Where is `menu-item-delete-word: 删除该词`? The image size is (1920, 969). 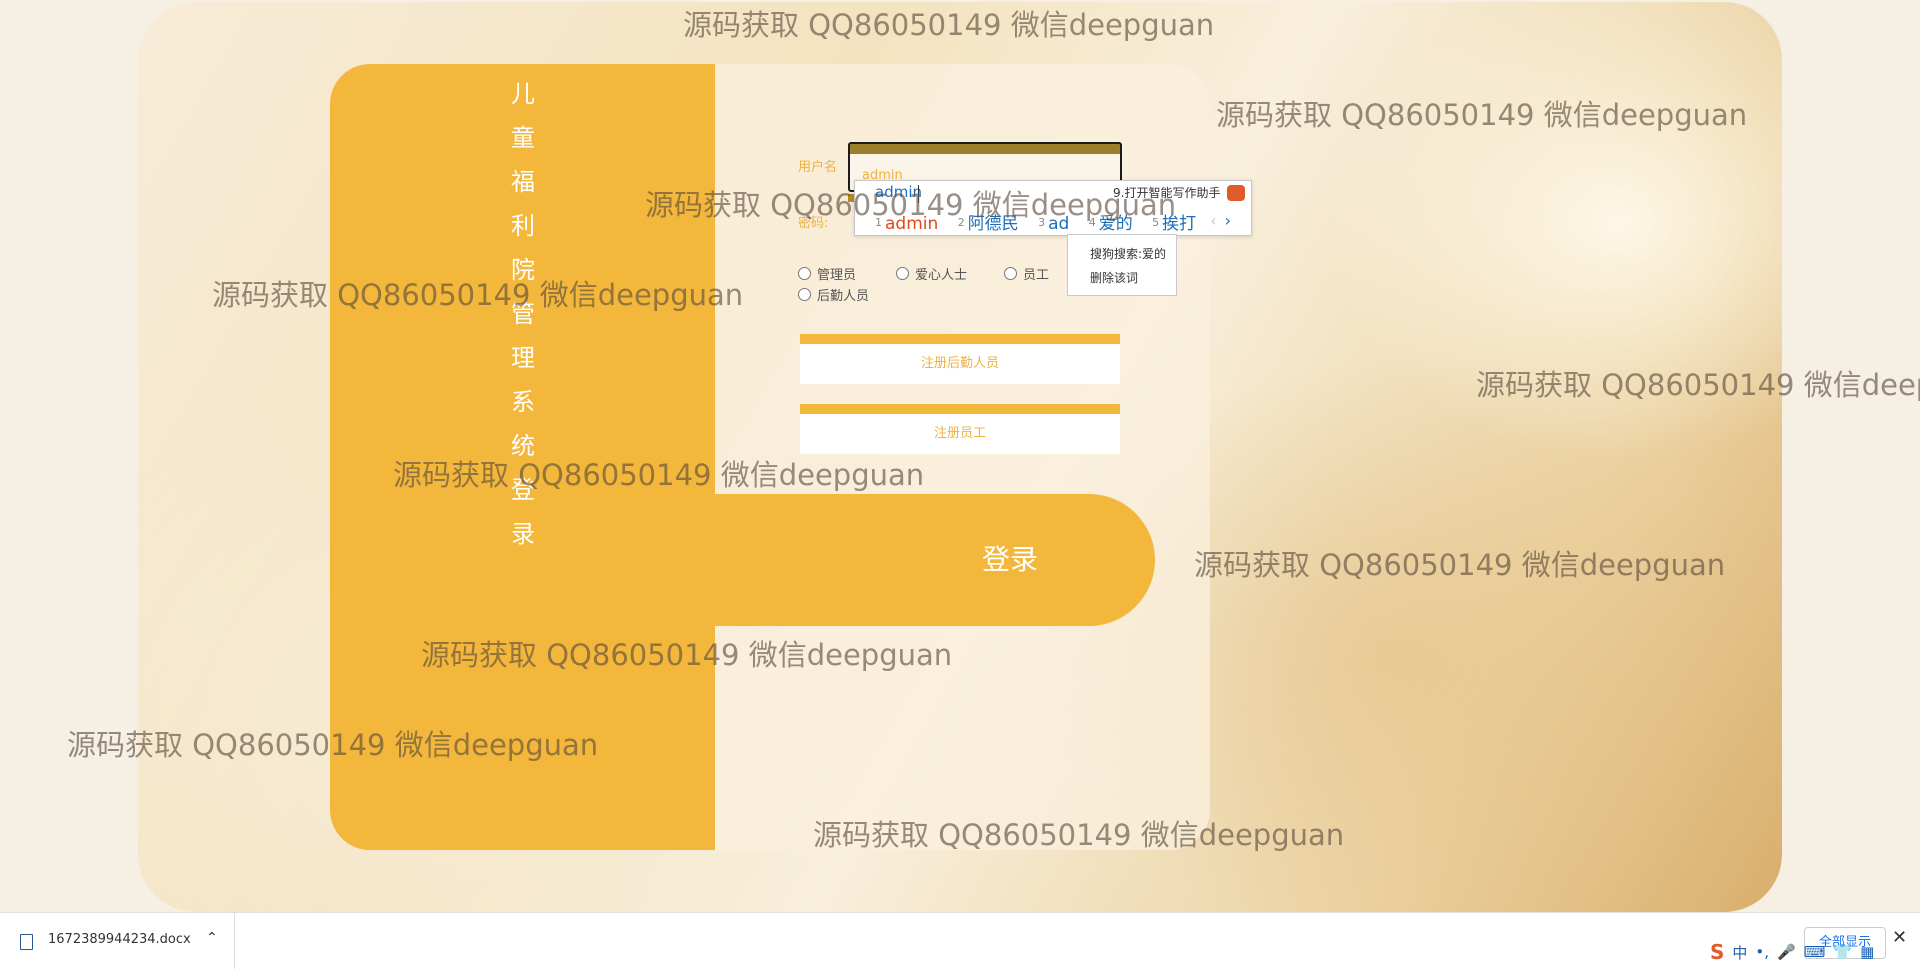
menu-item-delete-word: 删除该词 is located at coordinates (1114, 277).